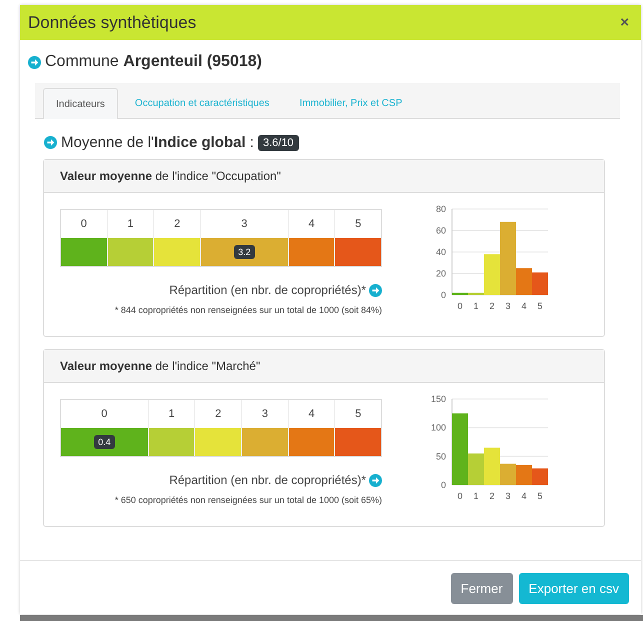 Image resolution: width=643 pixels, height=621 pixels. Describe the element at coordinates (80, 103) in the screenshot. I see `tab: Indicateurs` at that location.